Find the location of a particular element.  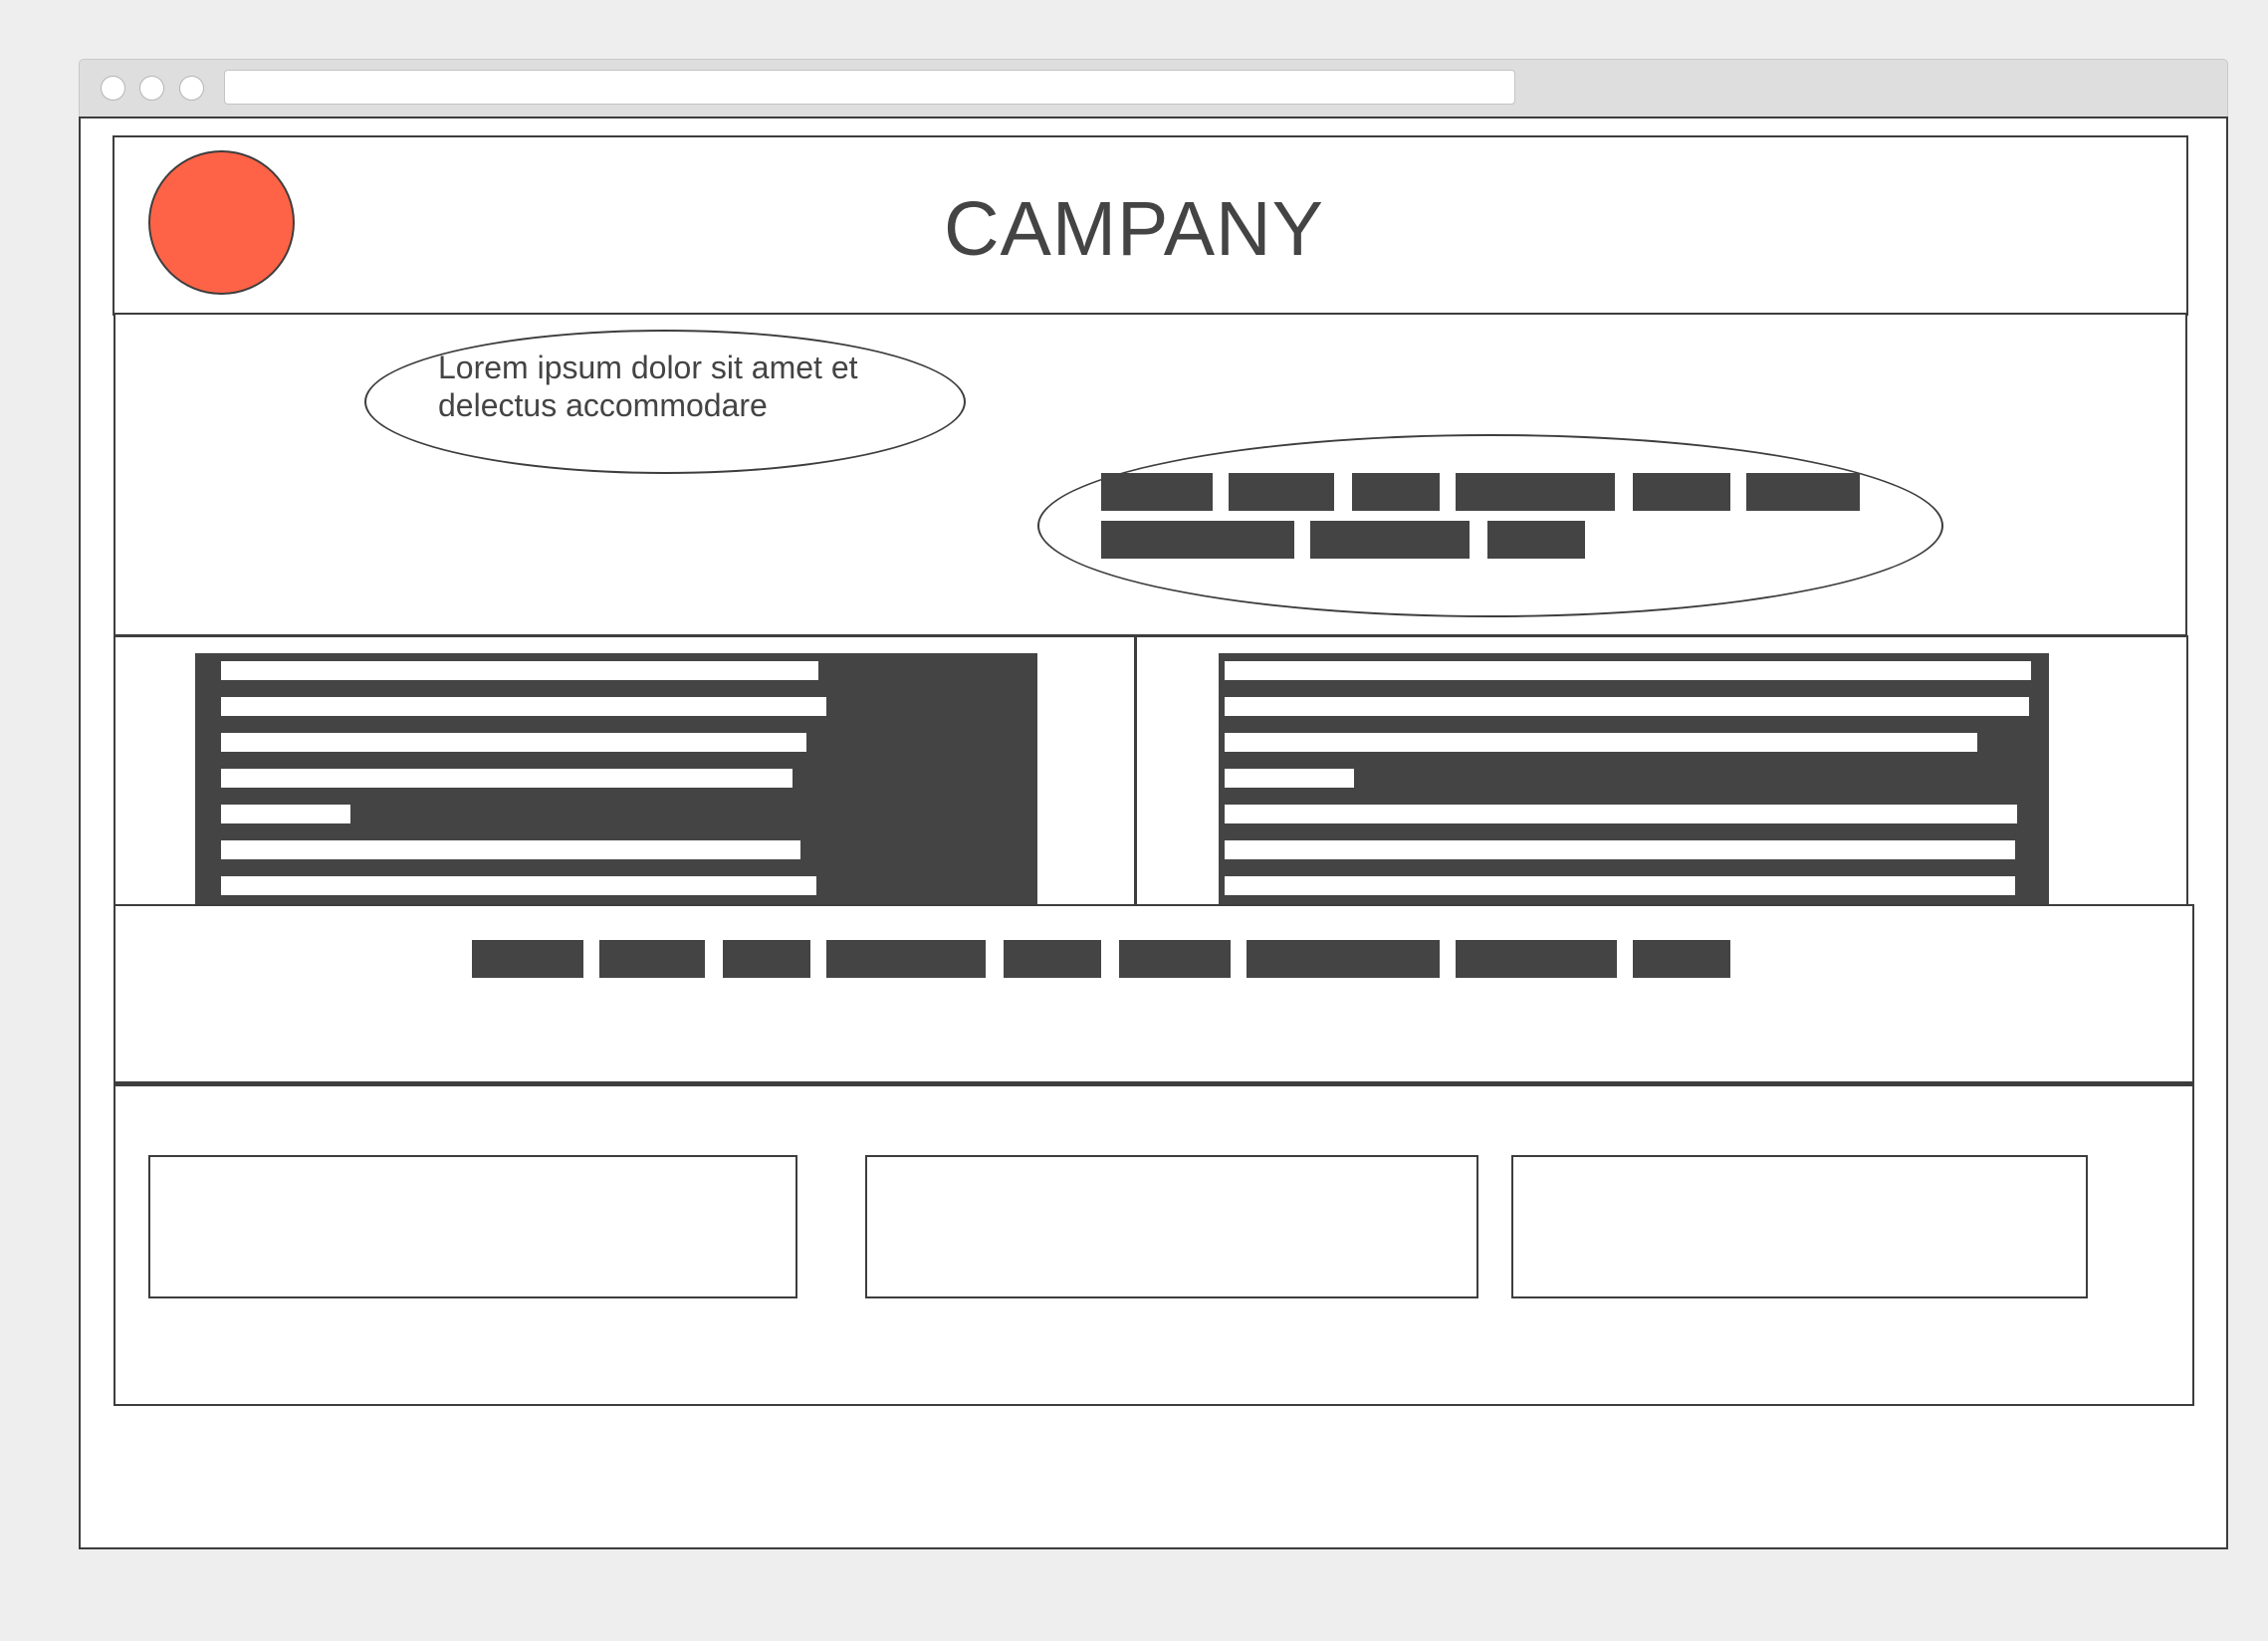

links-section is located at coordinates (1153, 993).